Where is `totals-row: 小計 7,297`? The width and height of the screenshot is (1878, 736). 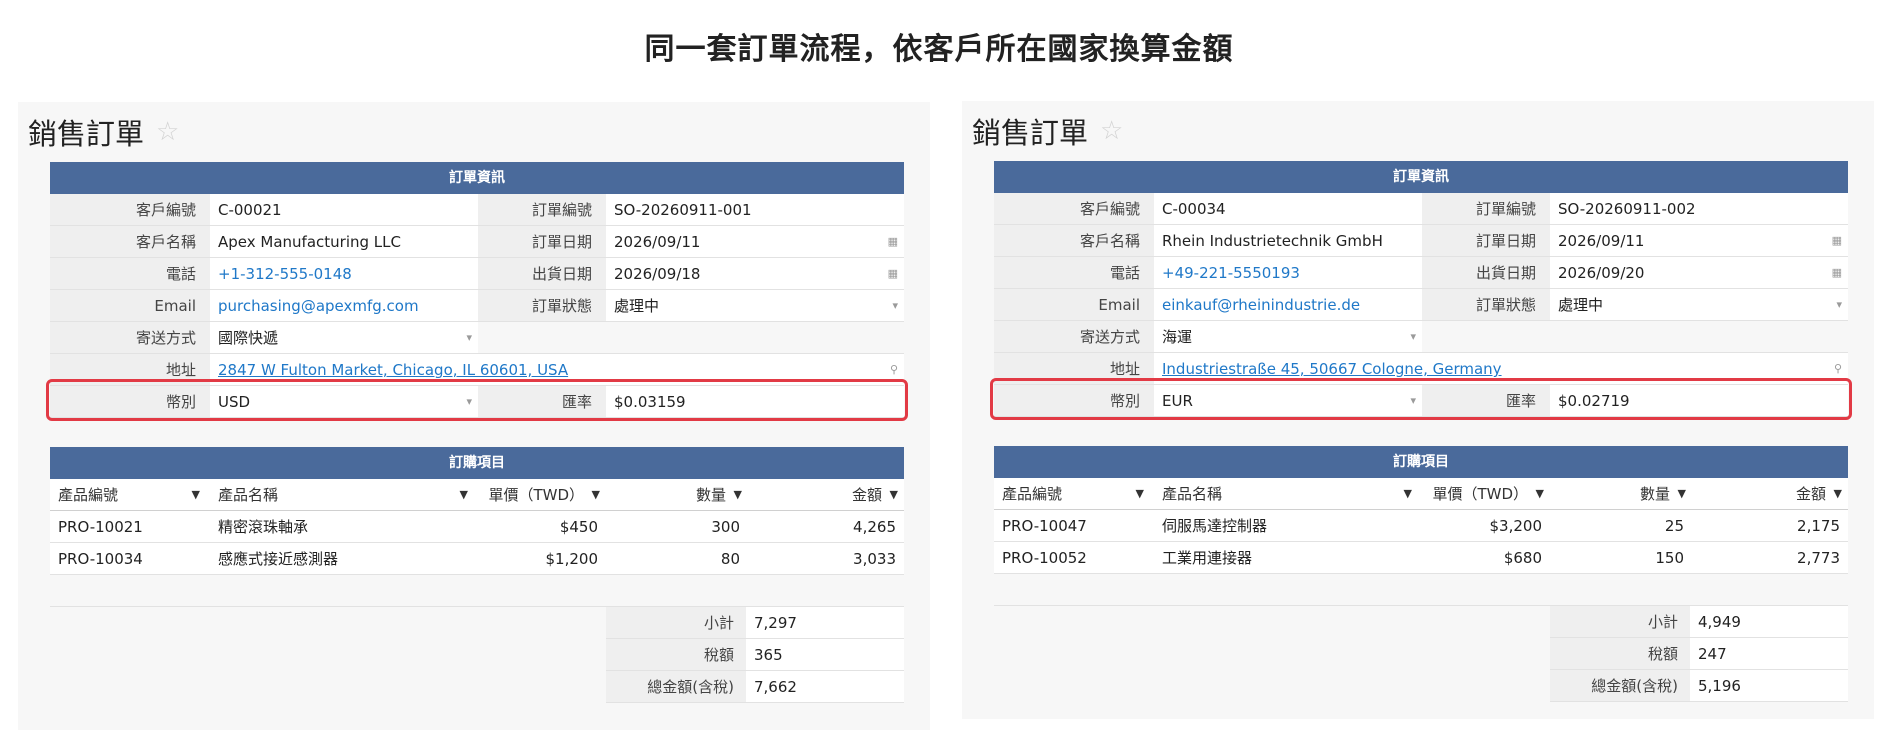
totals-row: 小計 7,297 is located at coordinates (755, 623).